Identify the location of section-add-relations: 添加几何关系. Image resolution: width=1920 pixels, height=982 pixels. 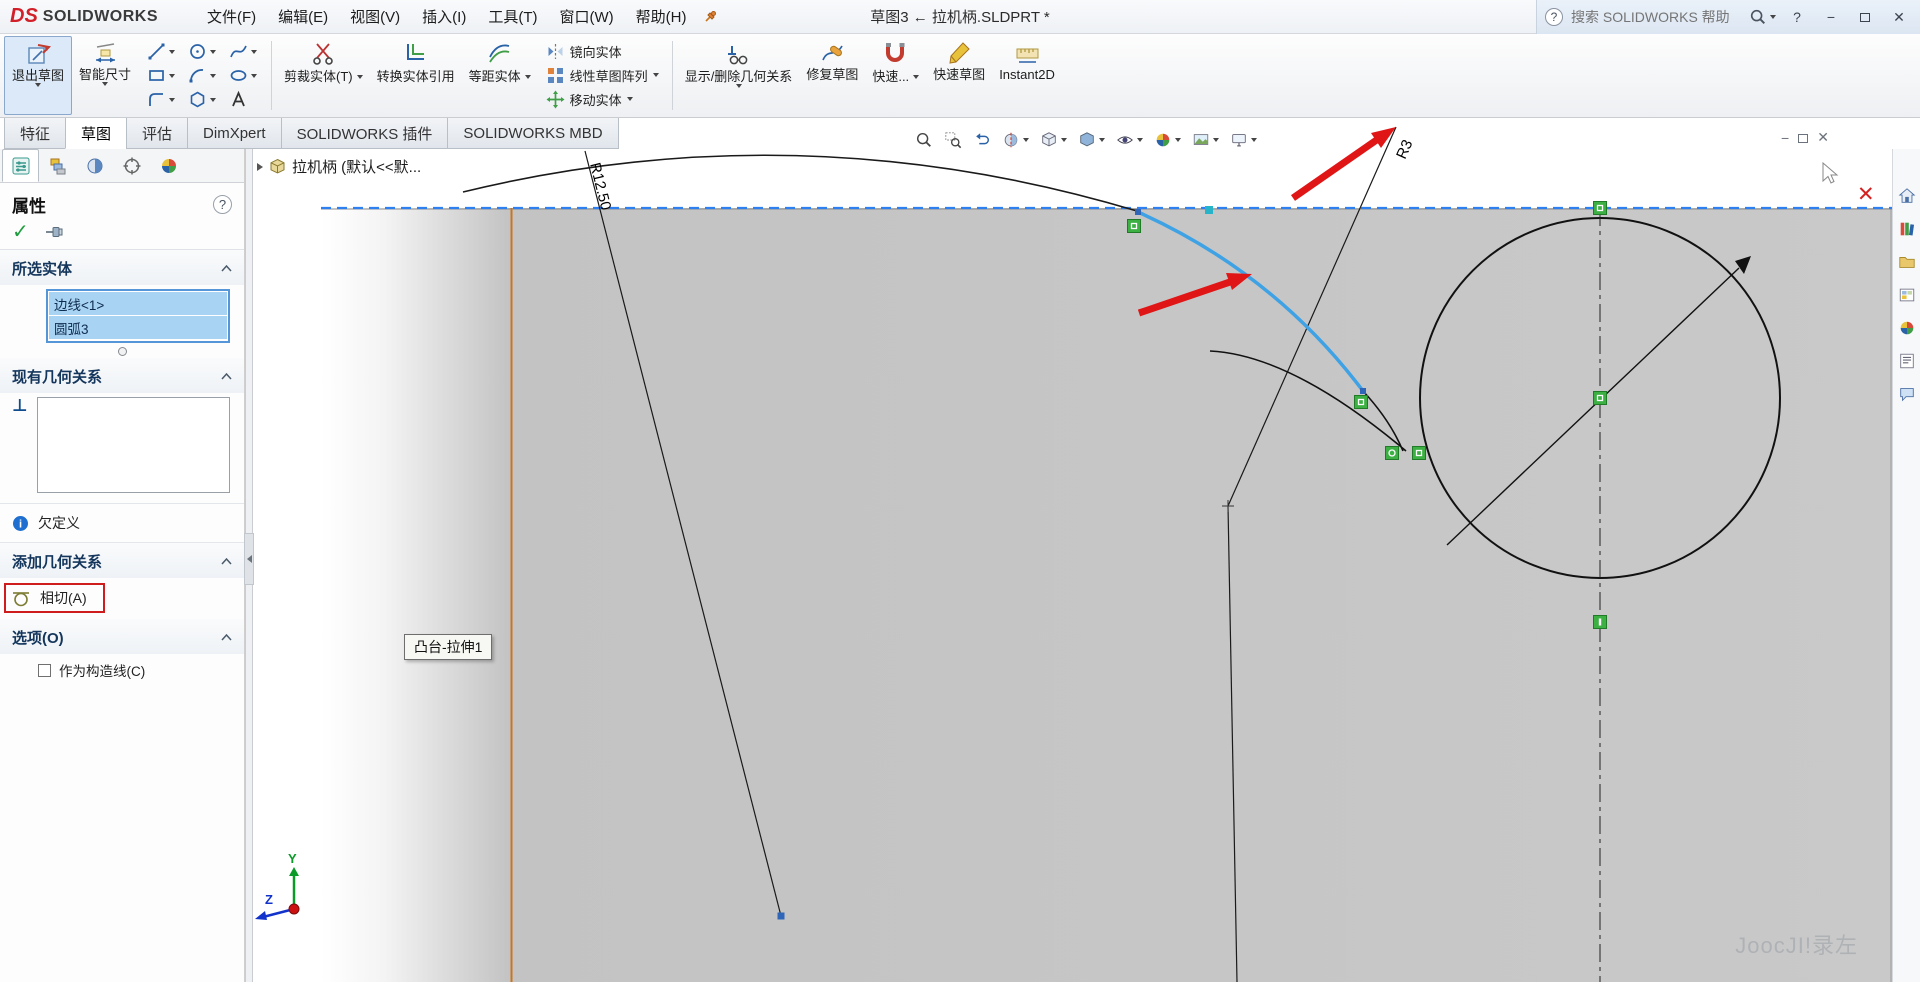
(122, 560).